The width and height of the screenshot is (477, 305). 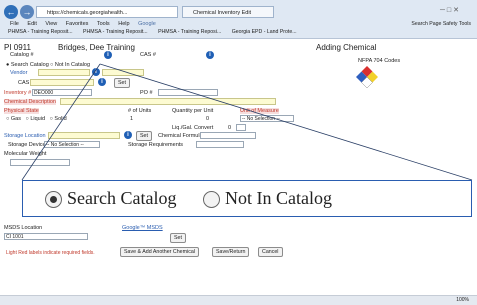 What do you see at coordinates (142, 228) in the screenshot?
I see `google-msds-link: Google™ MSDS` at bounding box center [142, 228].